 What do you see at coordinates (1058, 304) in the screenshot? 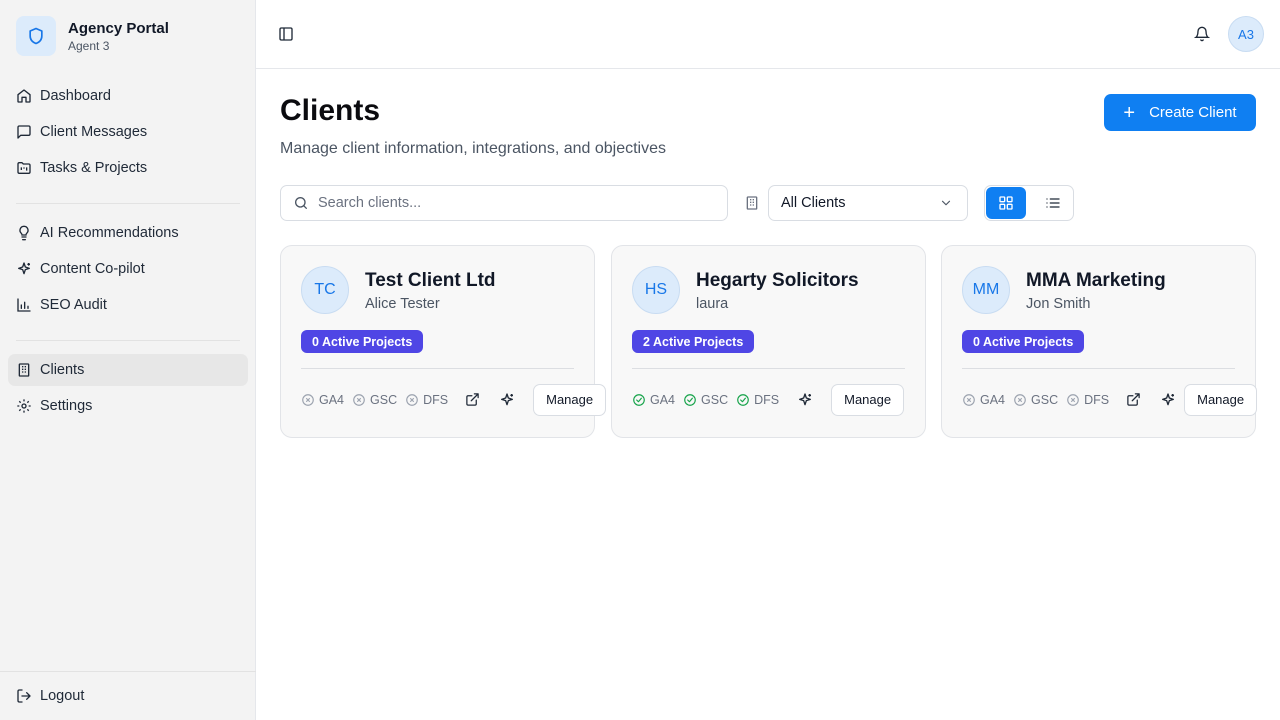
I see `client-contact: Jon Smith` at bounding box center [1058, 304].